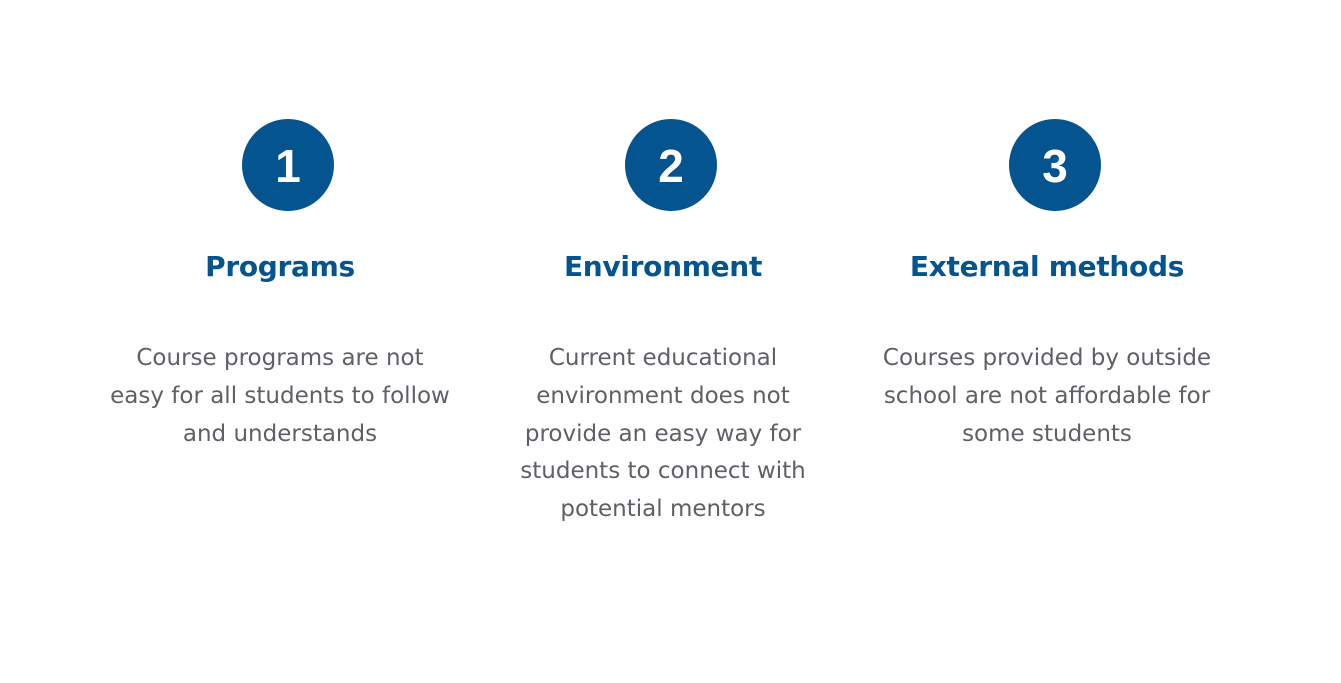 The width and height of the screenshot is (1341, 683). Describe the element at coordinates (280, 266) in the screenshot. I see `feature-title: Programs` at that location.